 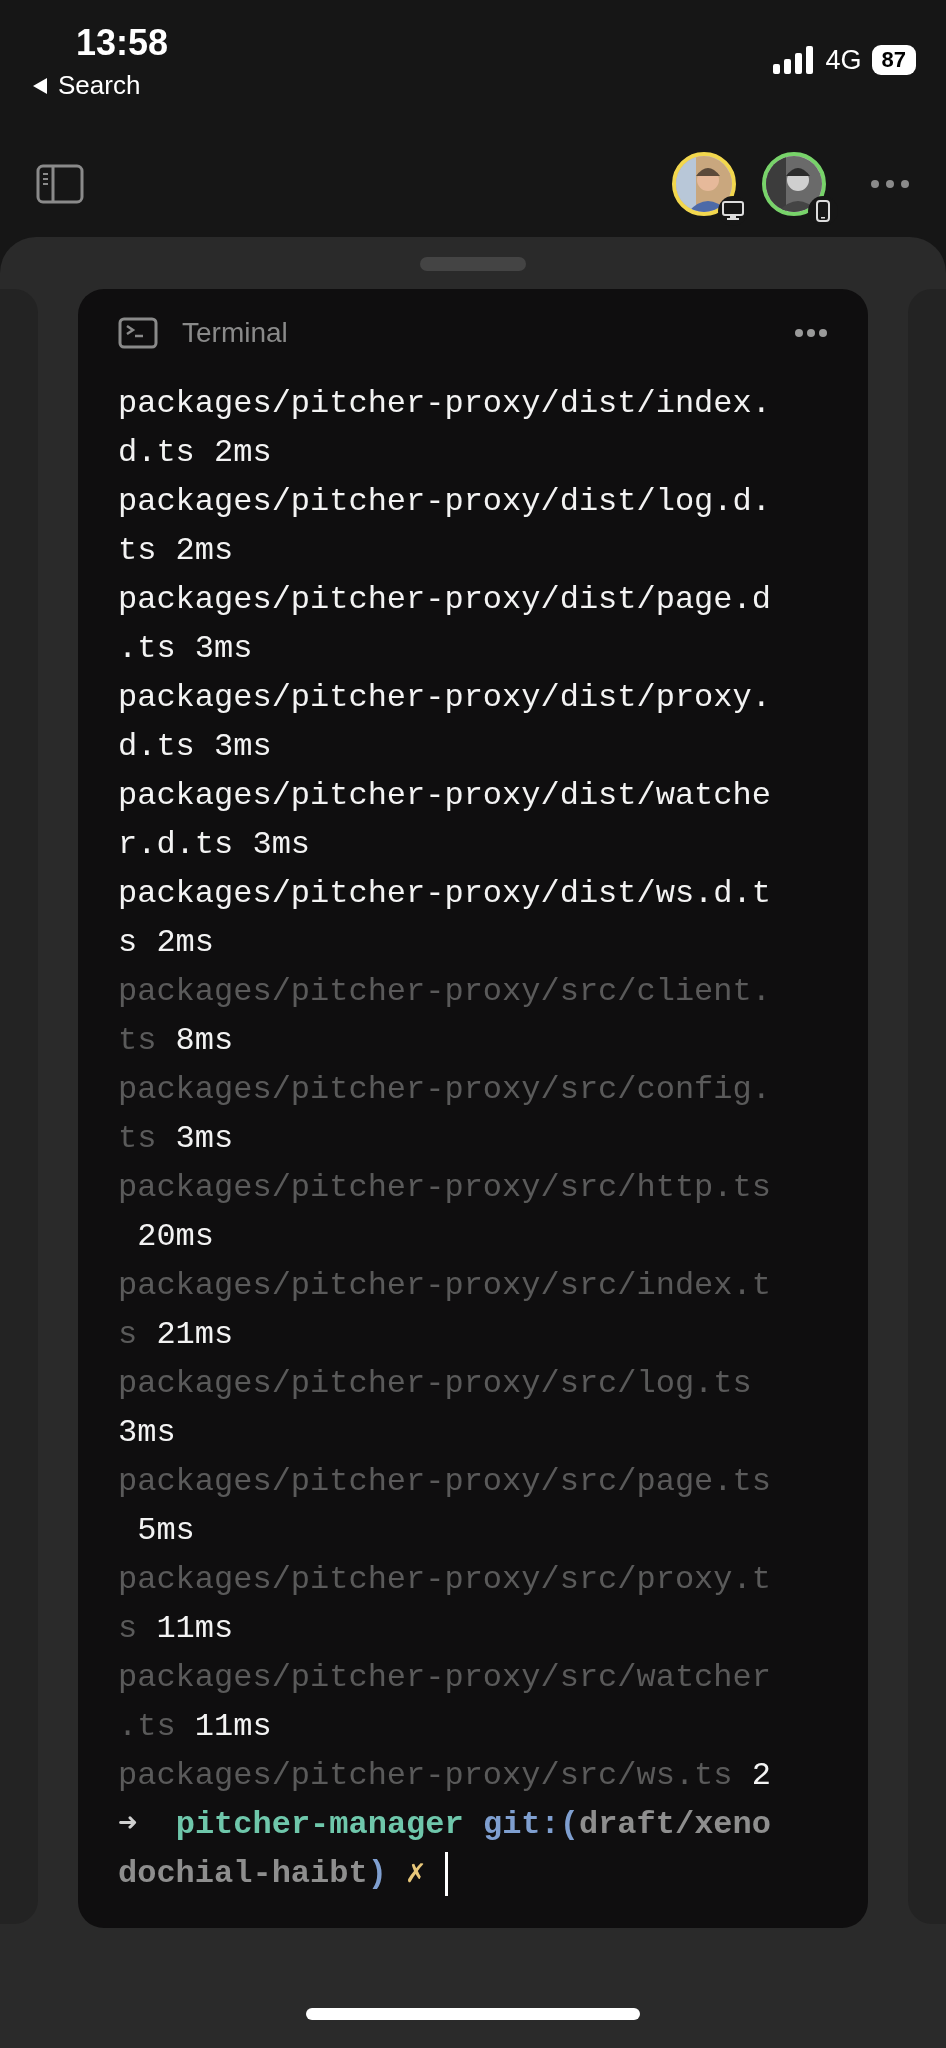 I want to click on sheet-handle, so click(x=473, y=264).